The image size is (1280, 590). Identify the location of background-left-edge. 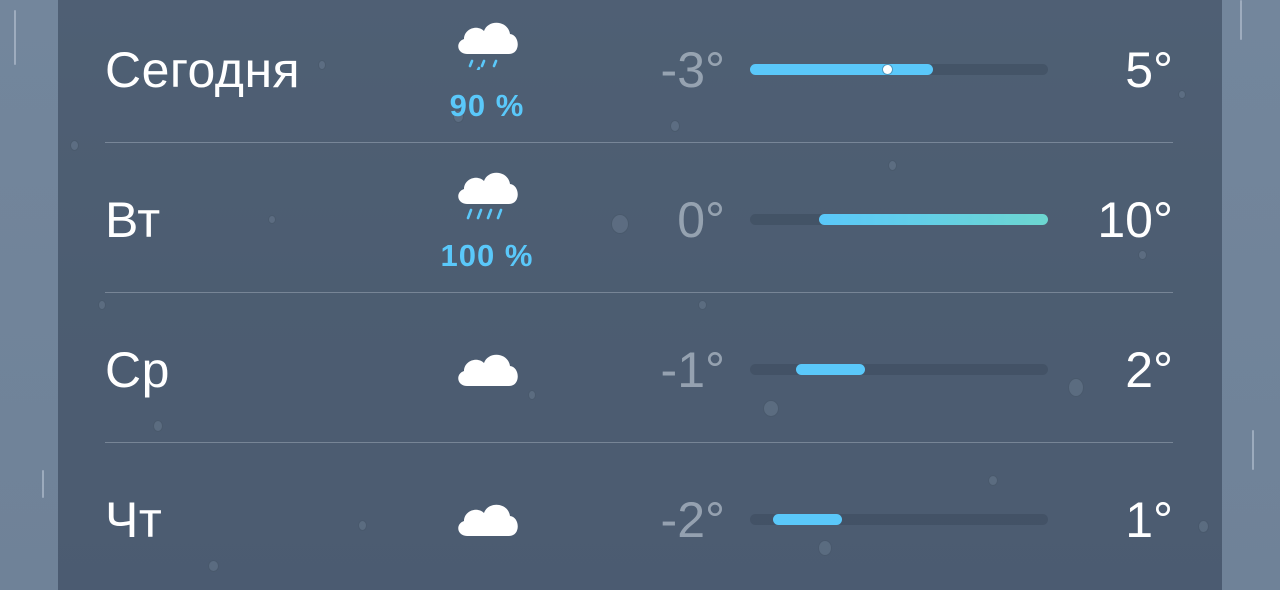
(29, 295).